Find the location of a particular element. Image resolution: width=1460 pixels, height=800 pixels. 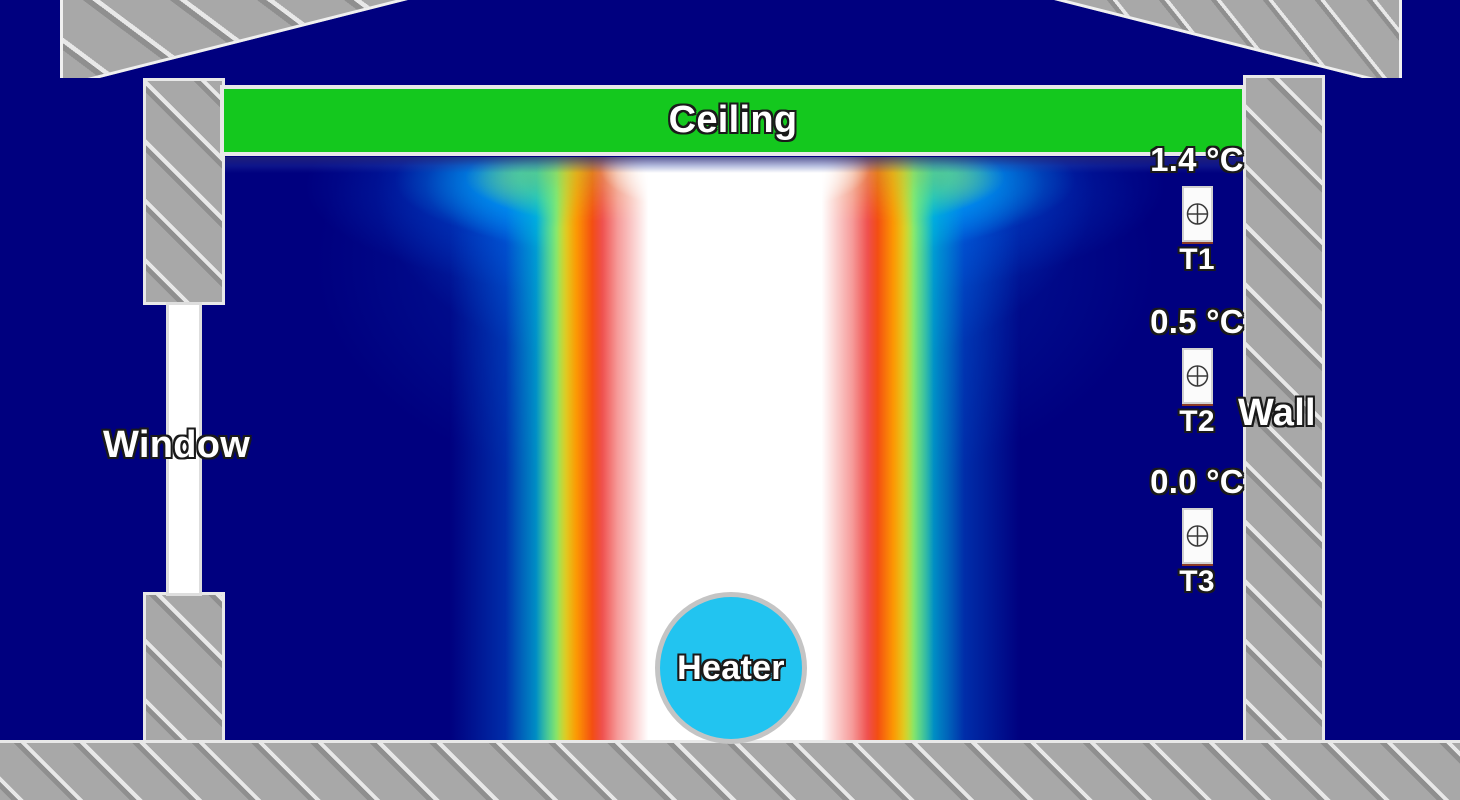

sensor-t2-name: T2 is located at coordinates (1197, 421).